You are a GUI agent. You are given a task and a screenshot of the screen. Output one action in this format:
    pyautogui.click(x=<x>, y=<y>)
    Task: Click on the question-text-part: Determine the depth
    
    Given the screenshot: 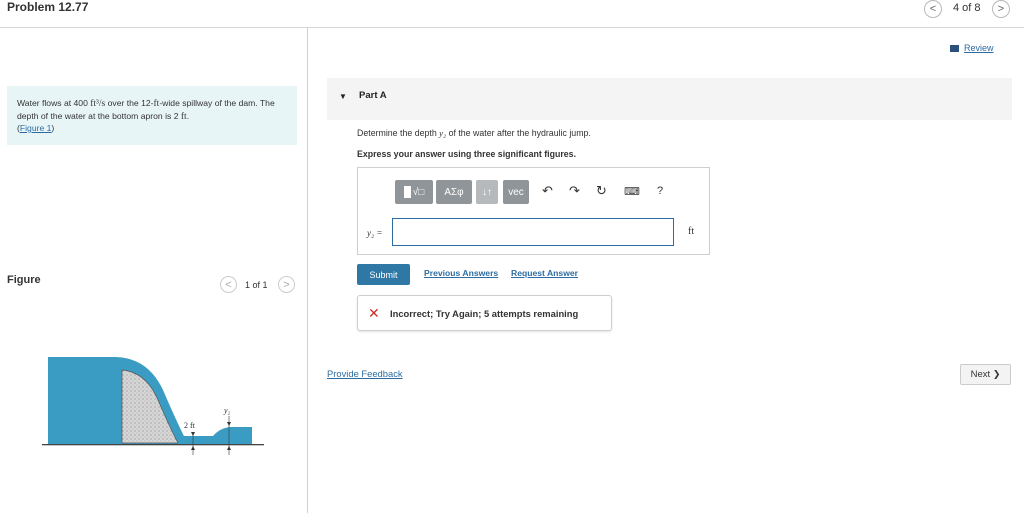 What is the action you would take?
    pyautogui.click(x=398, y=133)
    